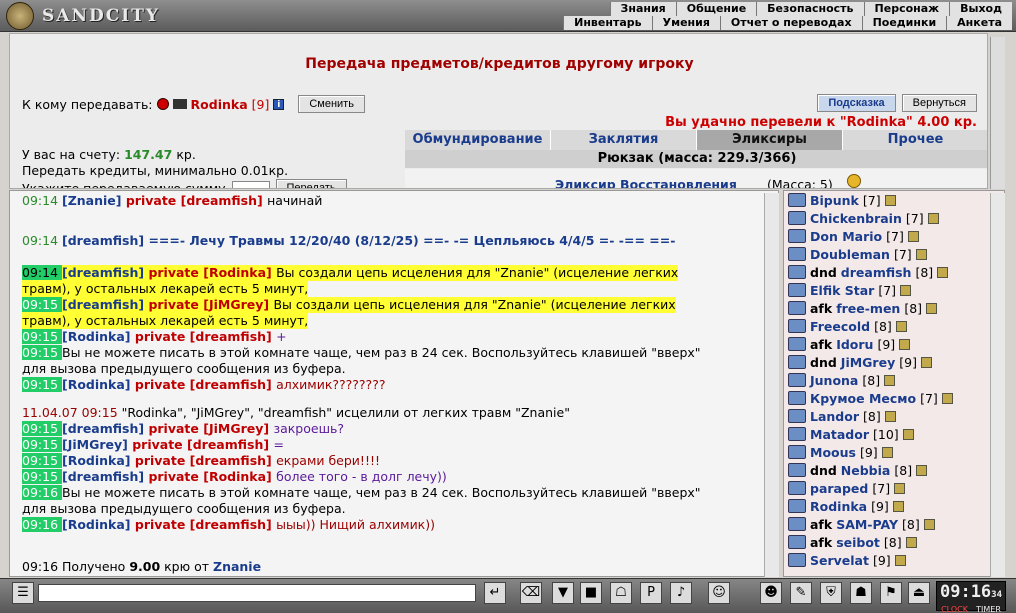 The height and width of the screenshot is (613, 1016). What do you see at coordinates (719, 593) in the screenshot?
I see `smiley-icon: ☺` at bounding box center [719, 593].